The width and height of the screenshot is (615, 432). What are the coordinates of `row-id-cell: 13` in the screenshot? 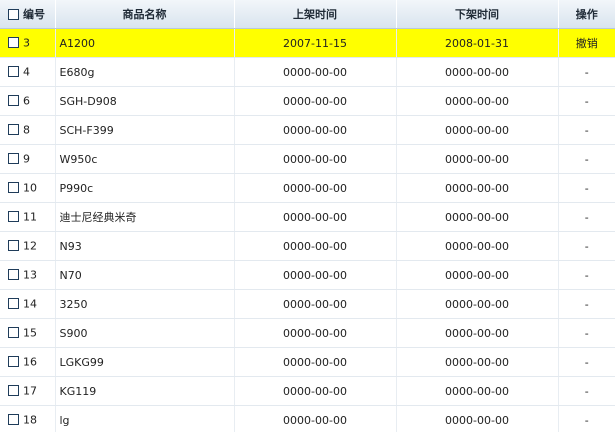 It's located at (28, 275).